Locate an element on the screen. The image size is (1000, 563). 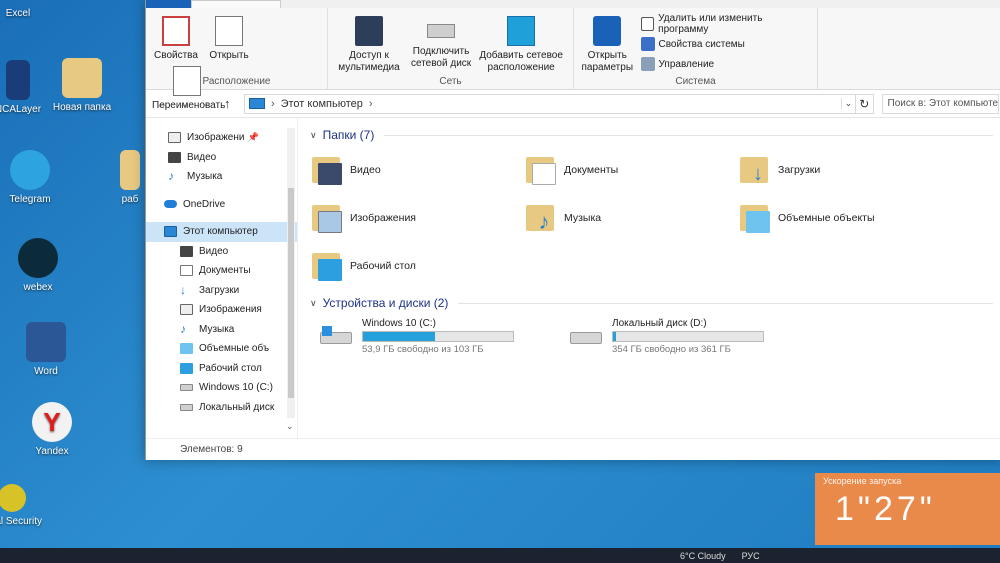
nav-scrollbar: ⌄ is located at coordinates (290, 279).